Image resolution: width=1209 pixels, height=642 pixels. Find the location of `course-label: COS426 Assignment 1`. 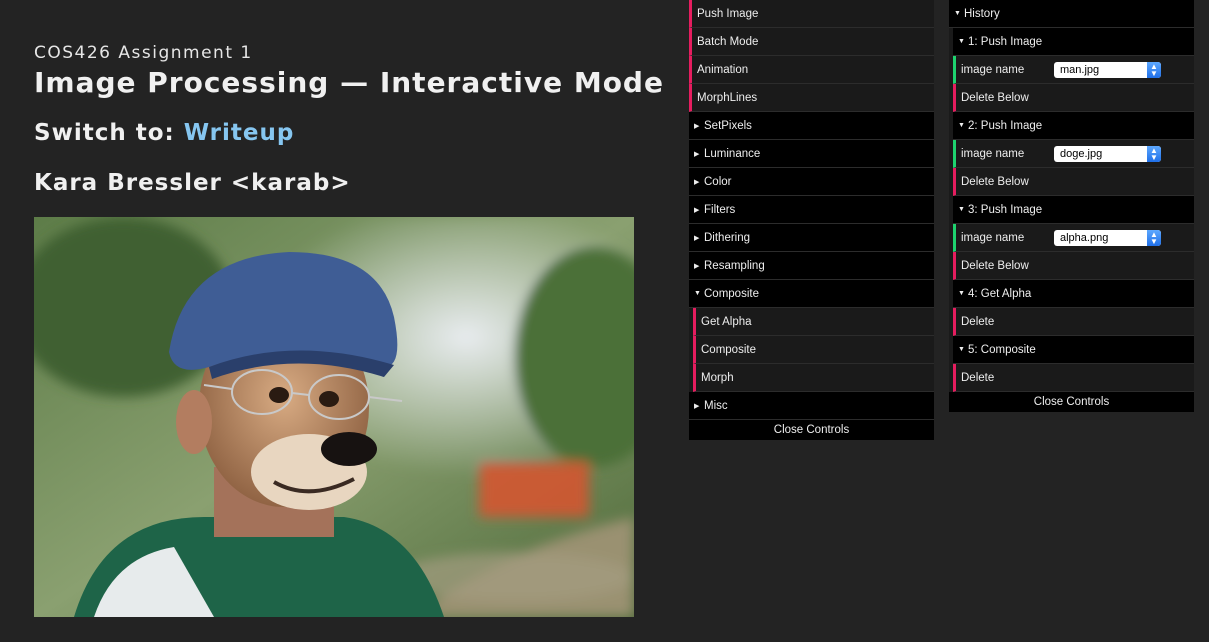

course-label: COS426 Assignment 1 is located at coordinates (143, 53).